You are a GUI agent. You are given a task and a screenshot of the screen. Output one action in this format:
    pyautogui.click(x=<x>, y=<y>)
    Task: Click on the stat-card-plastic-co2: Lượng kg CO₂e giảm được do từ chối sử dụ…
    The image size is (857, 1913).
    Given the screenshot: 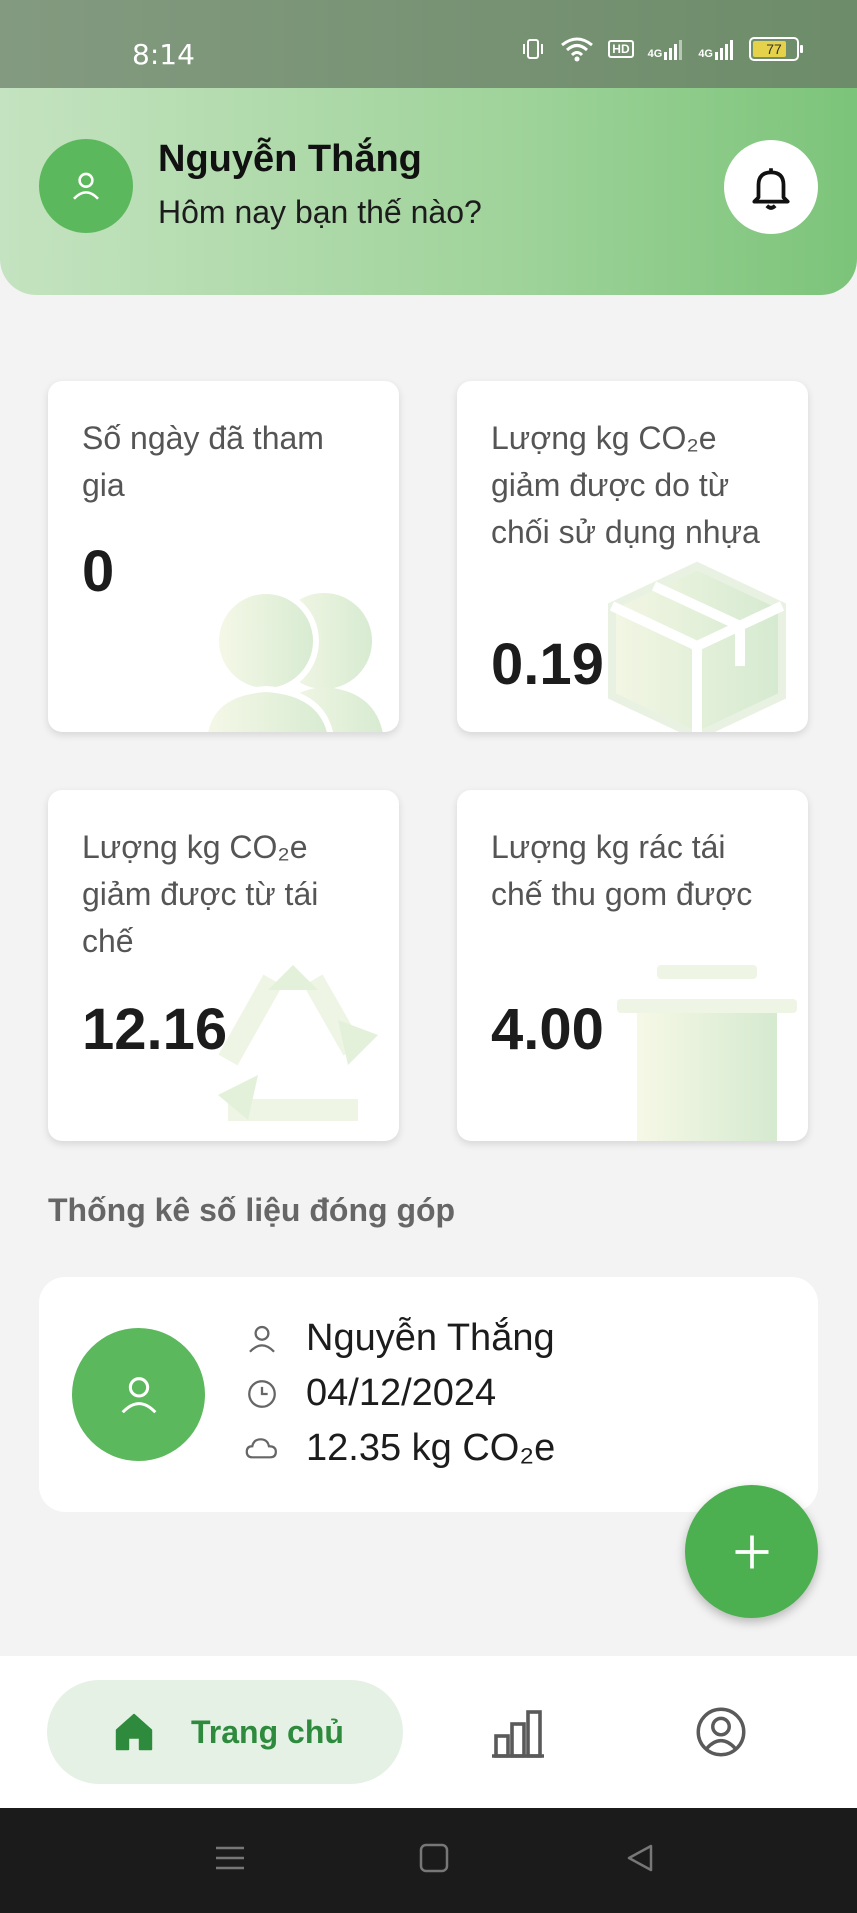 What is the action you would take?
    pyautogui.click(x=632, y=556)
    